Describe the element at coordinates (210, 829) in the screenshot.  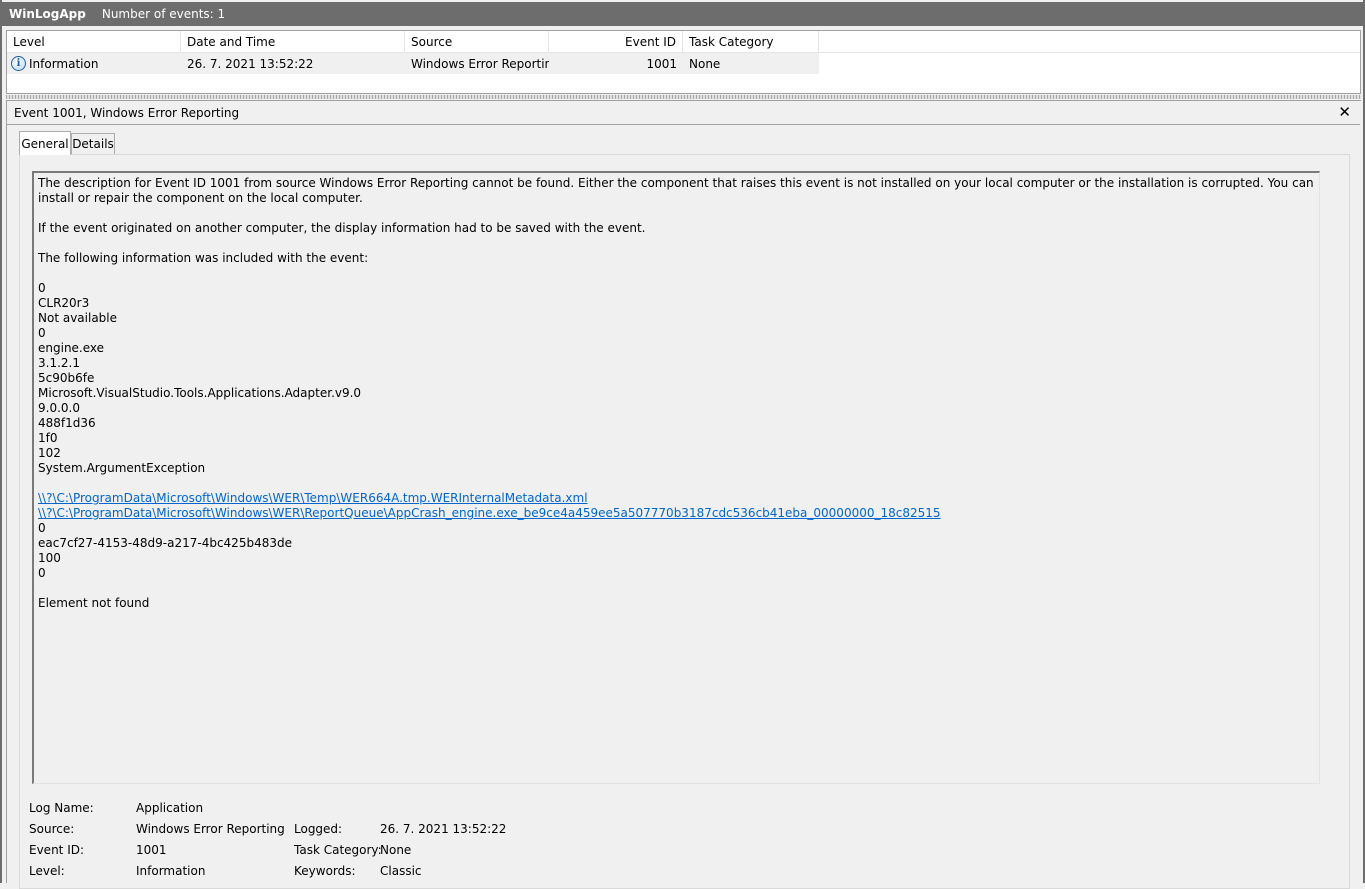
I see `source-value: Windows Error Reporting` at that location.